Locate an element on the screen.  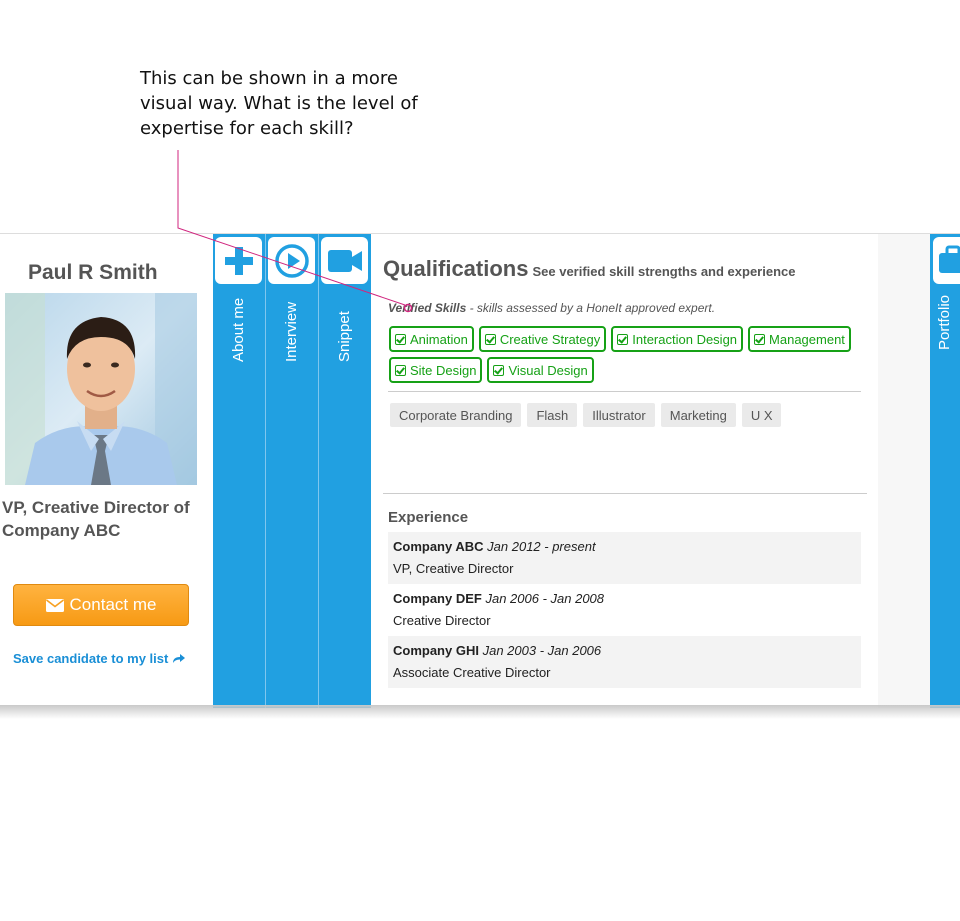
skill-label: Management is located at coordinates (807, 339).